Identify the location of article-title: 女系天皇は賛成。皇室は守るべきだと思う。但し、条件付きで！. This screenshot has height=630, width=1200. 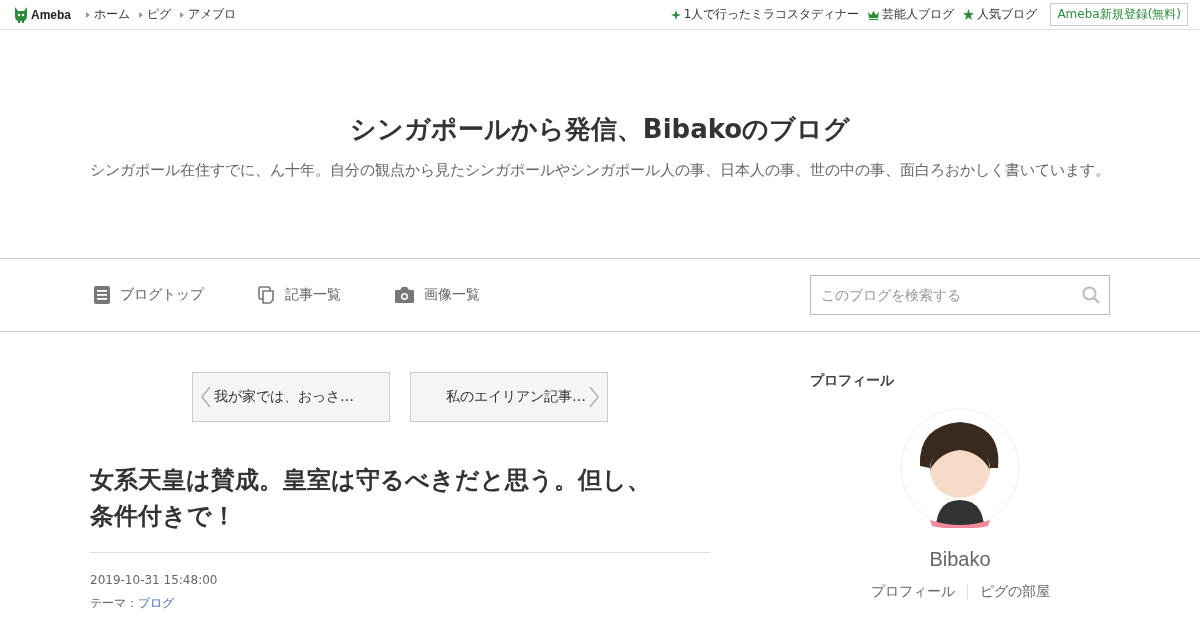
(400, 507).